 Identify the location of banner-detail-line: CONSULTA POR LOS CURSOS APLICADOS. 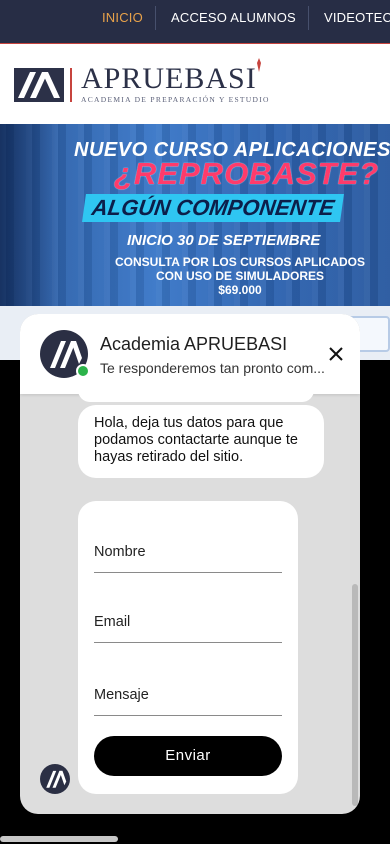
(239, 262).